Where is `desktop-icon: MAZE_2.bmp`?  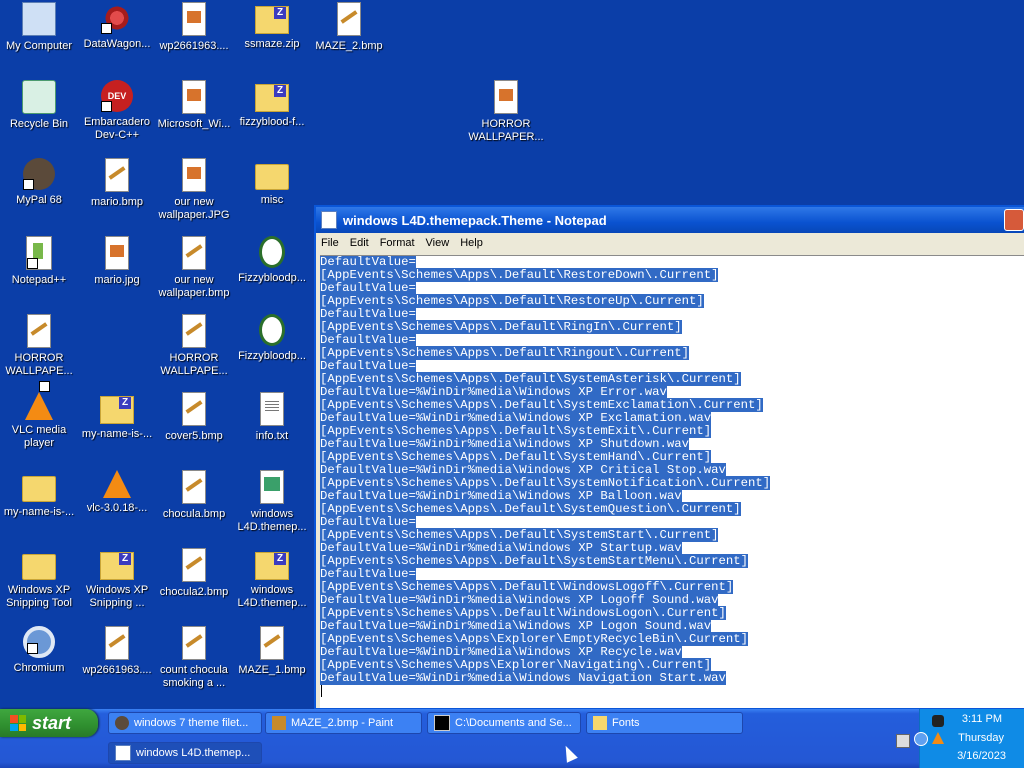
desktop-icon: MAZE_2.bmp is located at coordinates (349, 27).